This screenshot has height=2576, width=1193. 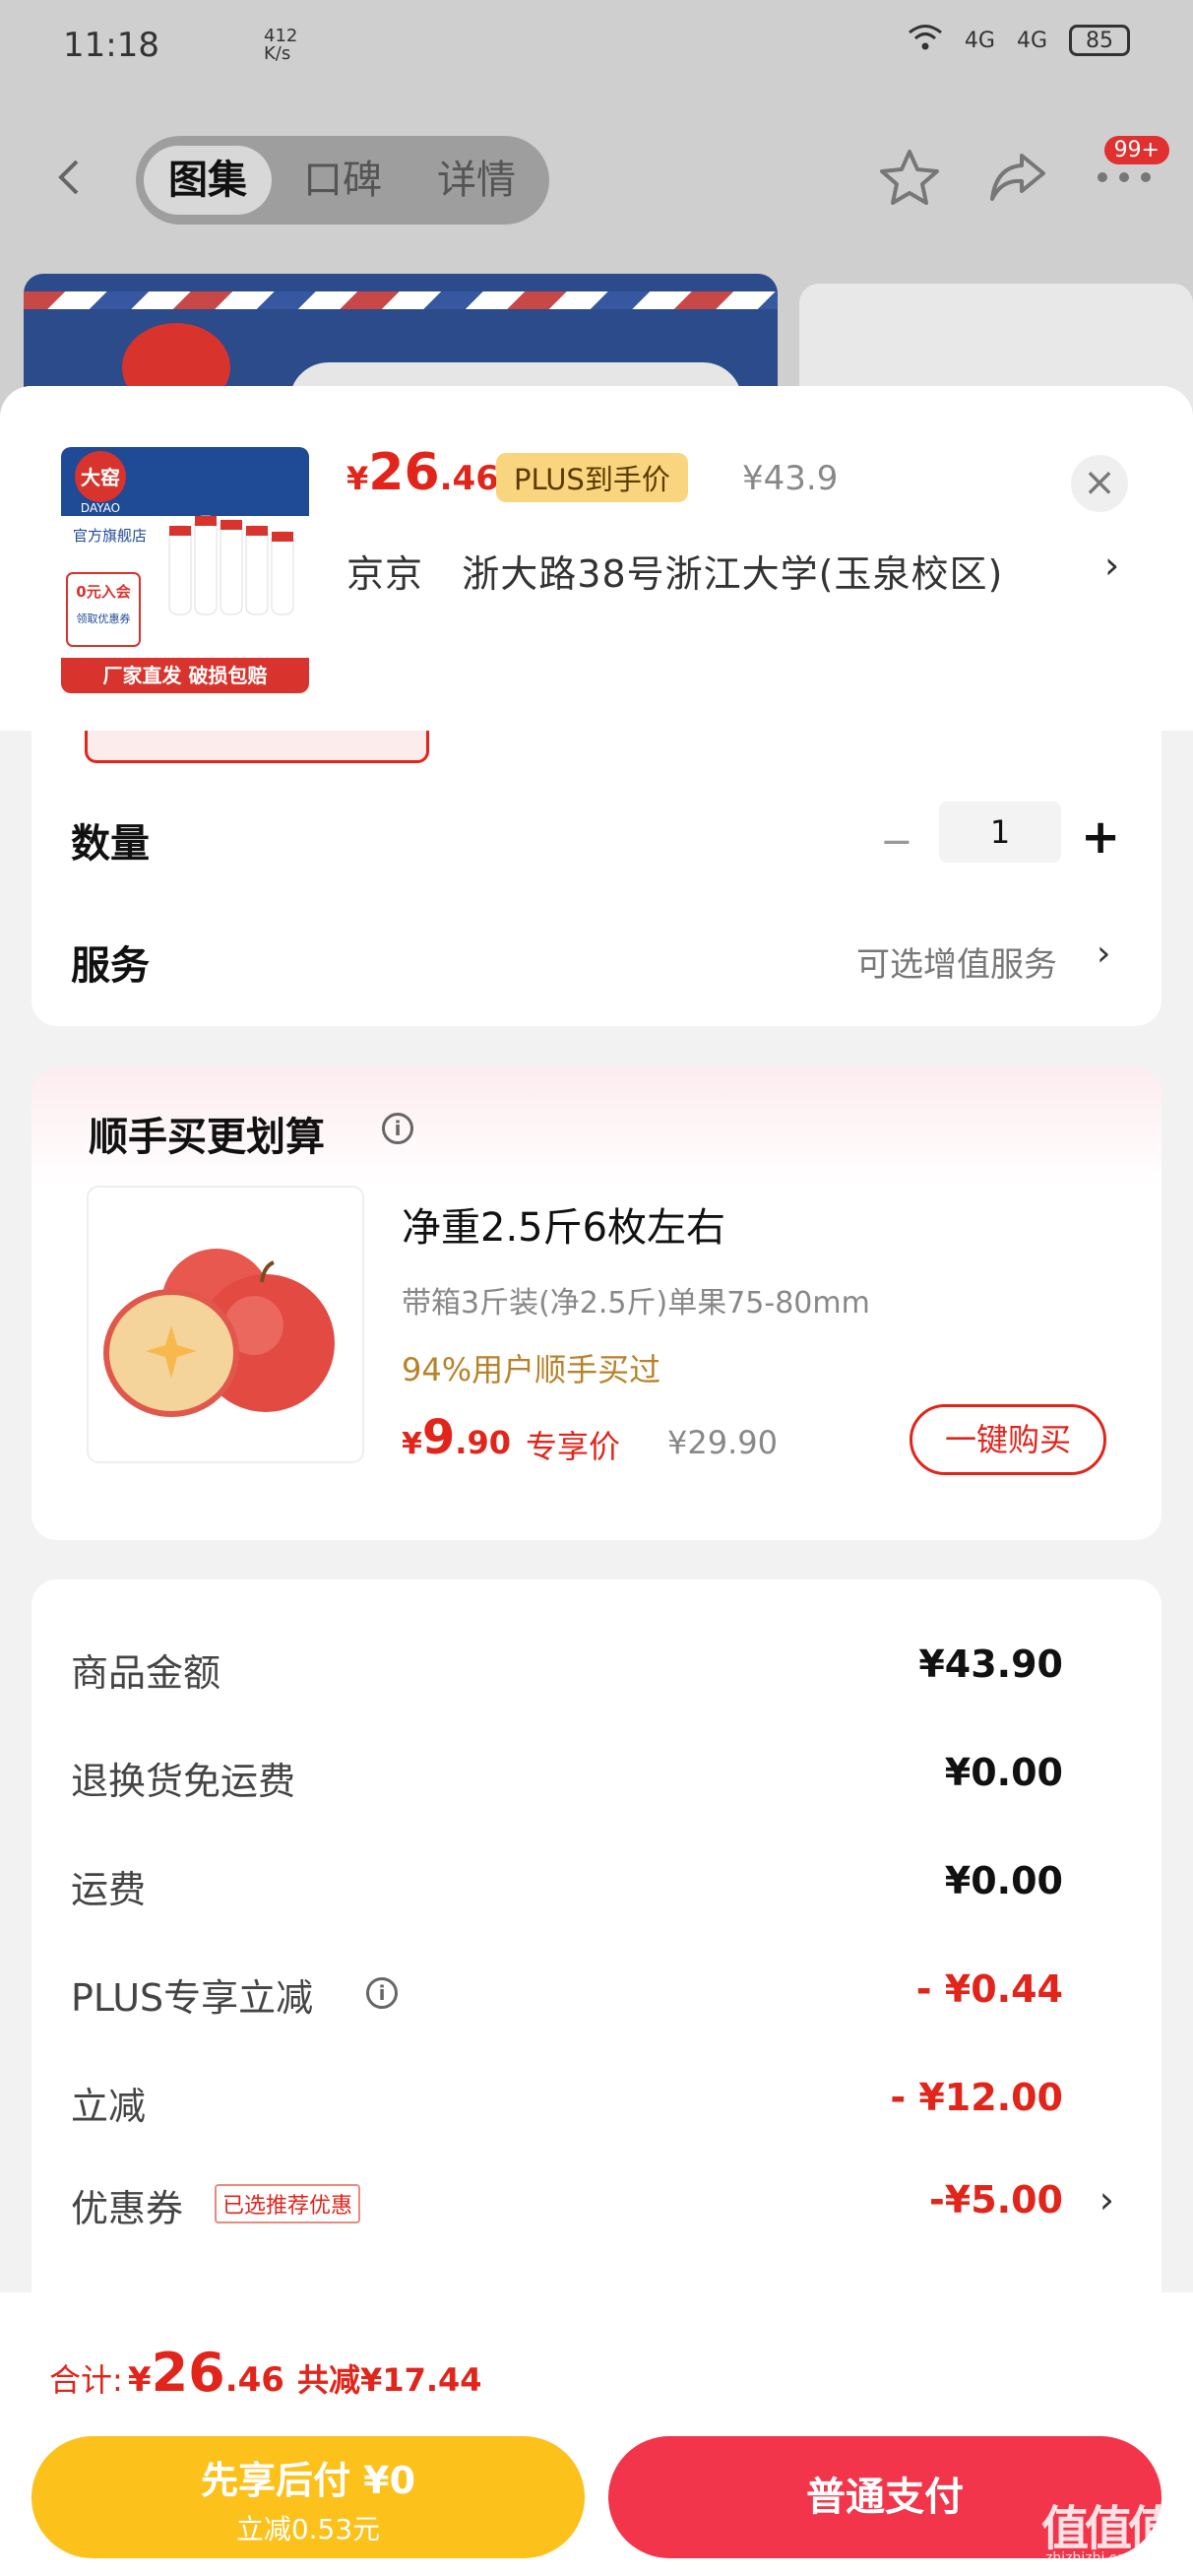 I want to click on pay-later-label: 先享后付 ¥0, so click(x=308, y=2480).